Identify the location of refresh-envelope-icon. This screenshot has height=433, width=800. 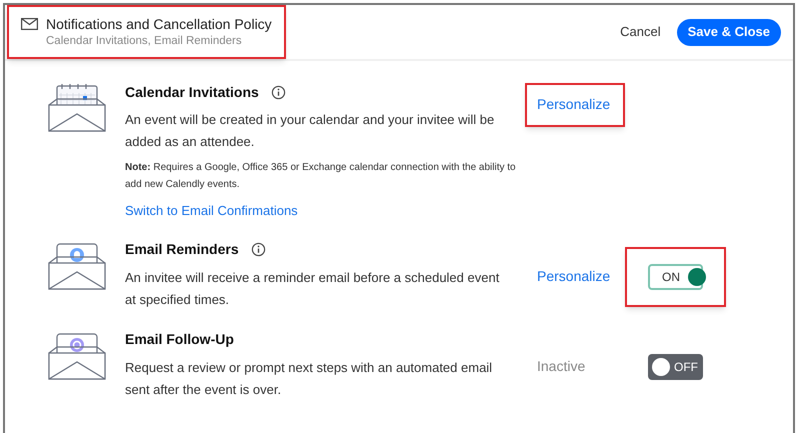
(77, 355).